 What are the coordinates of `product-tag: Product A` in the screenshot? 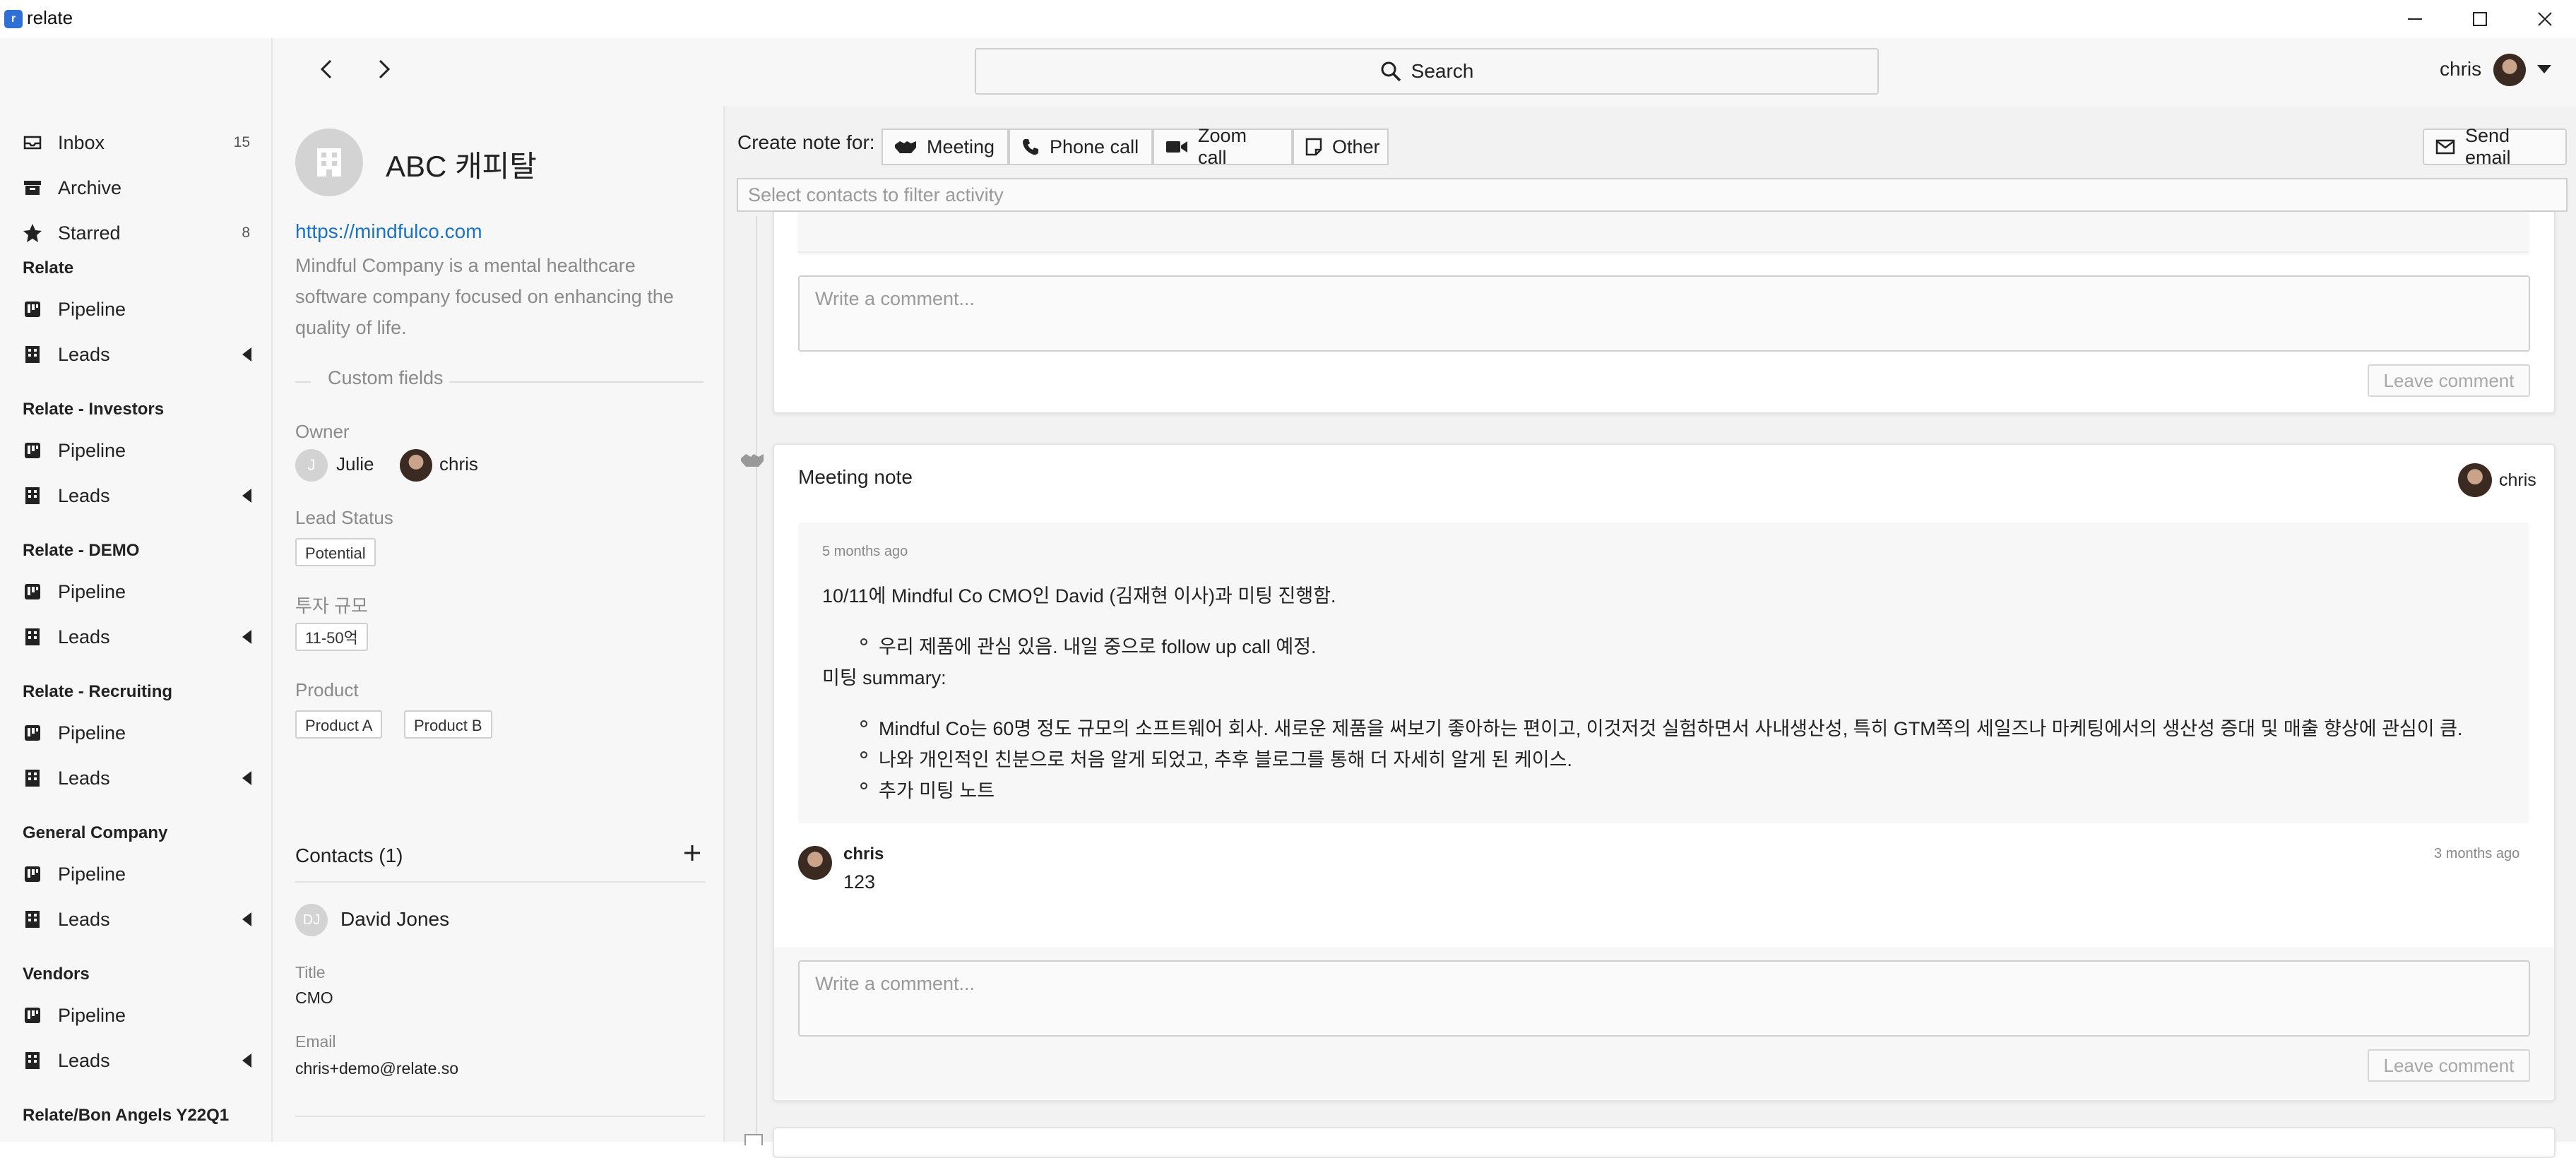 It's located at (339, 724).